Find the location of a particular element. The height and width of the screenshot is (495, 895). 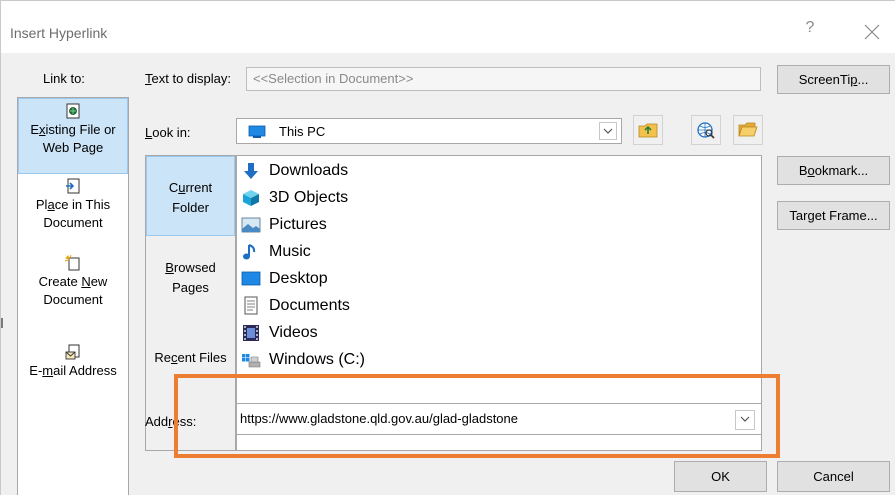

look-in-label: Look in: is located at coordinates (168, 132).